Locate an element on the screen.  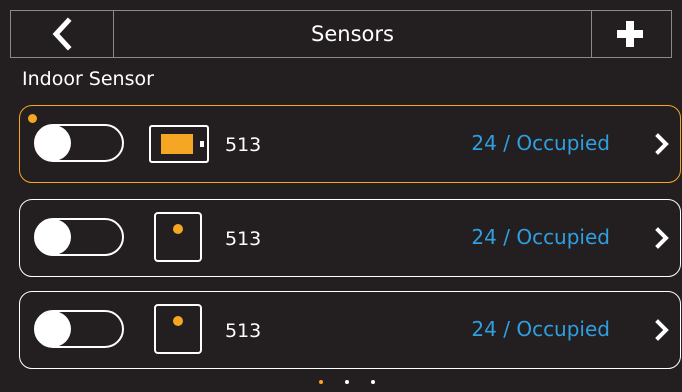
selected-indicator is located at coordinates (32, 118).